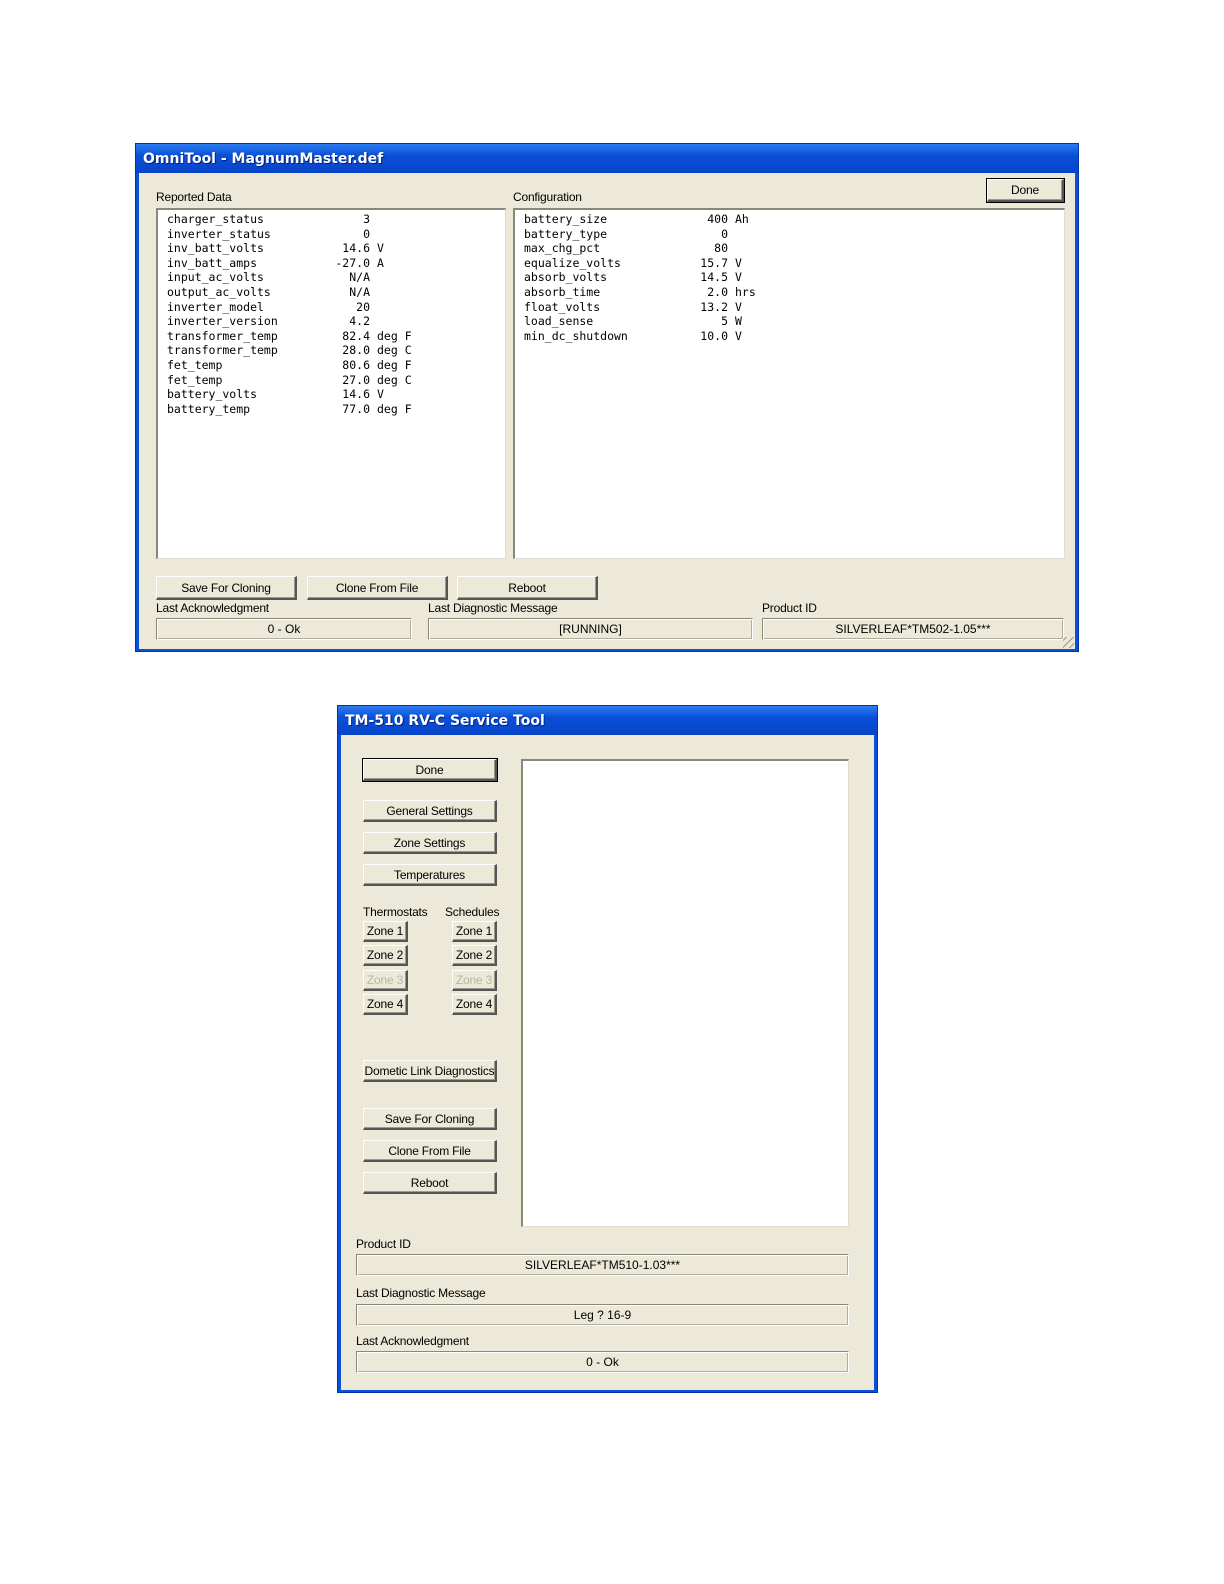 This screenshot has width=1224, height=1584. What do you see at coordinates (430, 1151) in the screenshot?
I see `tm510-clone-from-file-button: Clone From File` at bounding box center [430, 1151].